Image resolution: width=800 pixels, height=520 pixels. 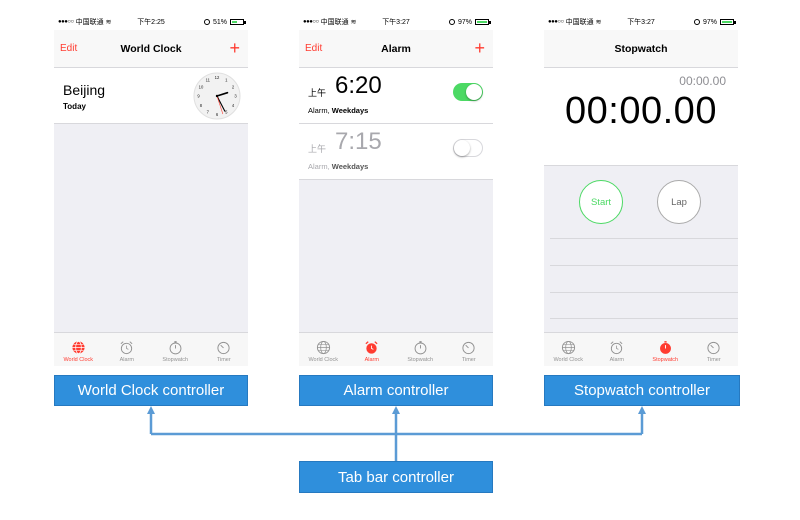 I want to click on nav-bar: Edit Alarm +, so click(x=396, y=49).